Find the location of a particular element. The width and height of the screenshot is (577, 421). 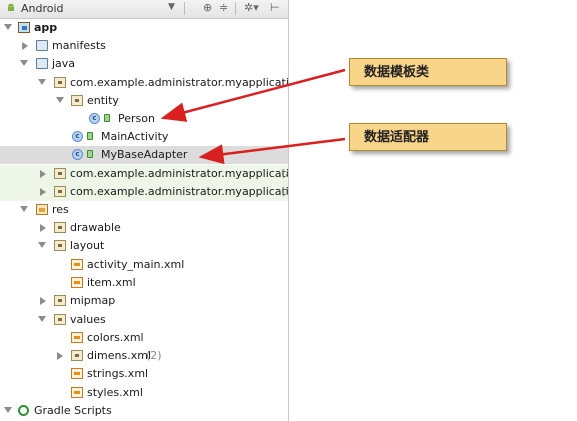

module-icon is located at coordinates (24, 27).